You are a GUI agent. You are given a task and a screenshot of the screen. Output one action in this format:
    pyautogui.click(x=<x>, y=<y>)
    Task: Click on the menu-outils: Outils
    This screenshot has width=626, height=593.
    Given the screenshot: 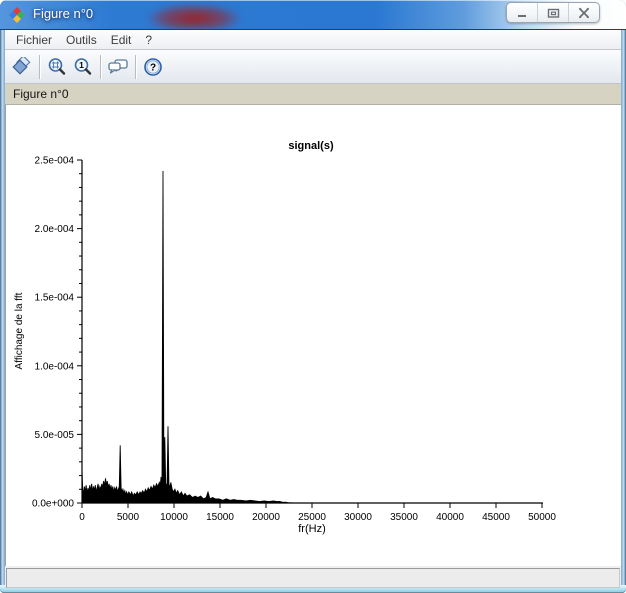 What is the action you would take?
    pyautogui.click(x=81, y=40)
    